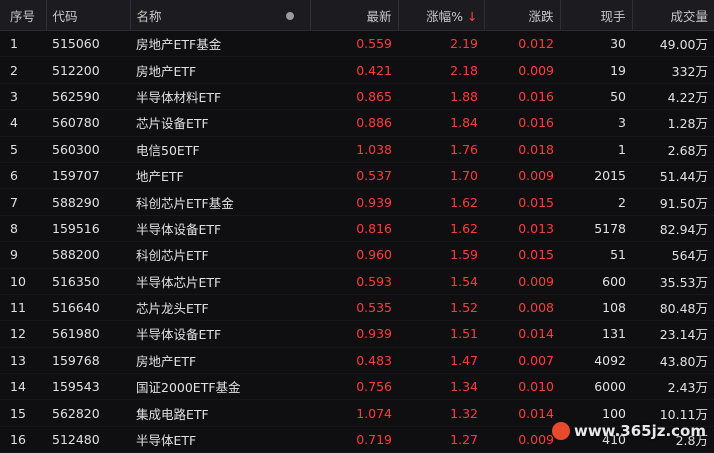 The width and height of the screenshot is (714, 453). What do you see at coordinates (205, 308) in the screenshot?
I see `cell-name: 芯片龙头ETF` at bounding box center [205, 308].